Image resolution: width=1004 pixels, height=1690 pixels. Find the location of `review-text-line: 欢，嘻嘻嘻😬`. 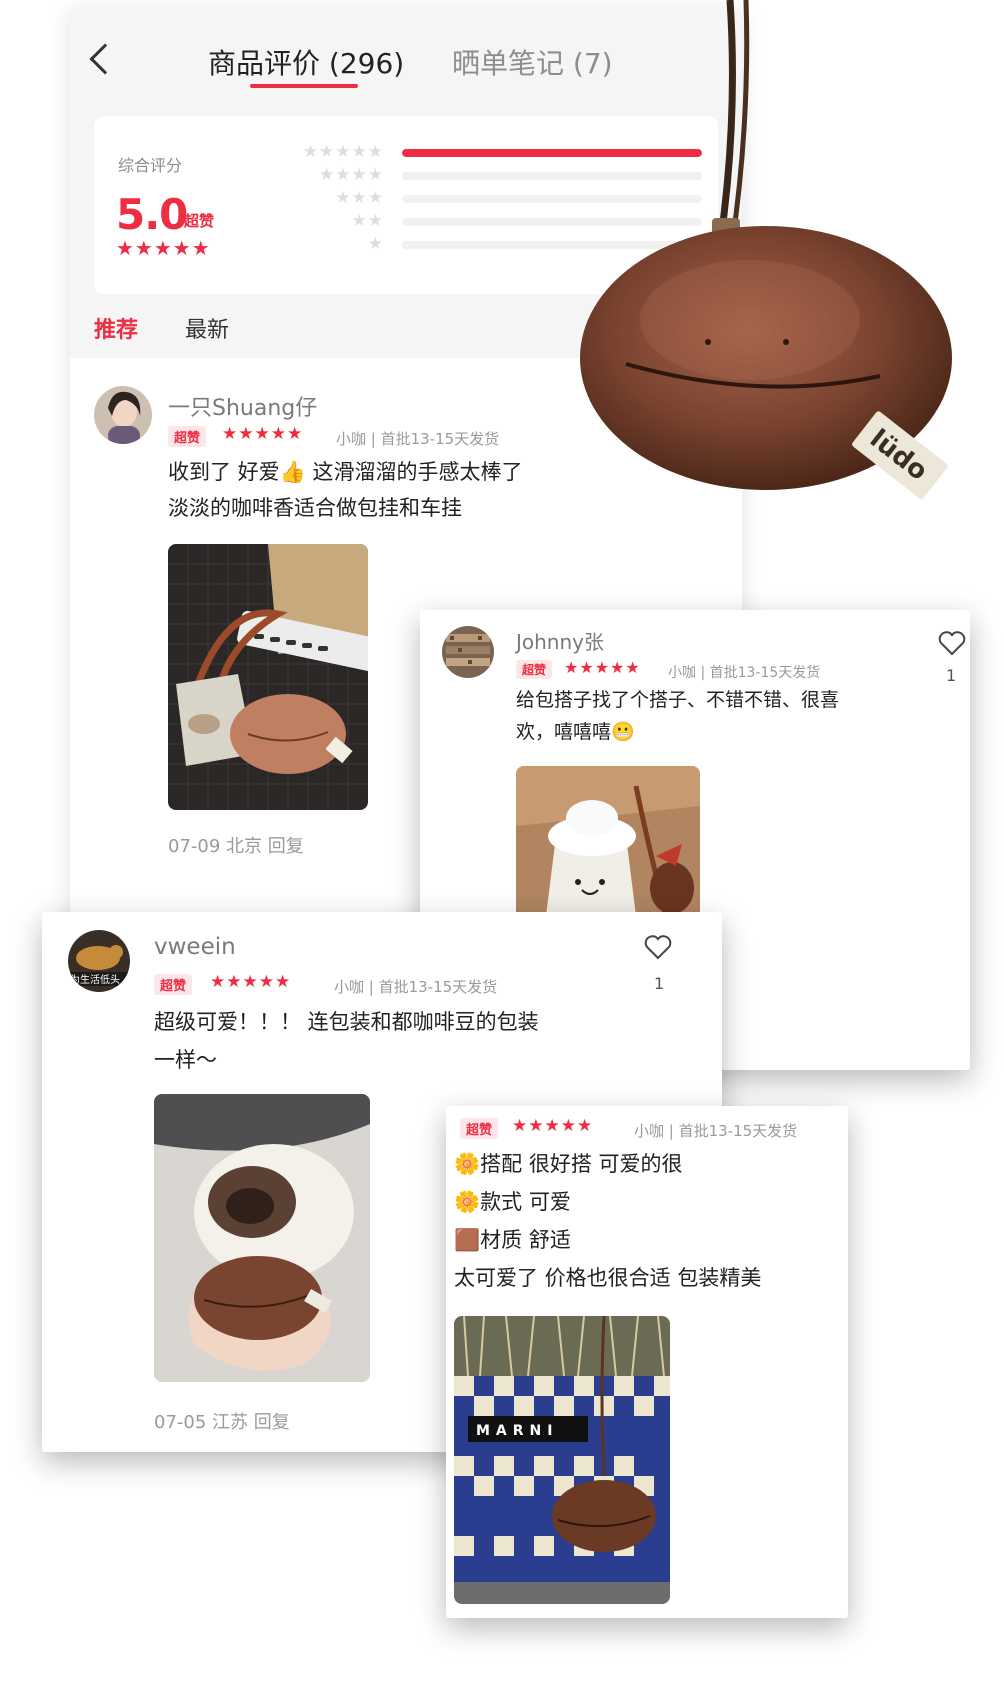

review-text-line: 欢，嘻嘻嘻😬 is located at coordinates (575, 732).